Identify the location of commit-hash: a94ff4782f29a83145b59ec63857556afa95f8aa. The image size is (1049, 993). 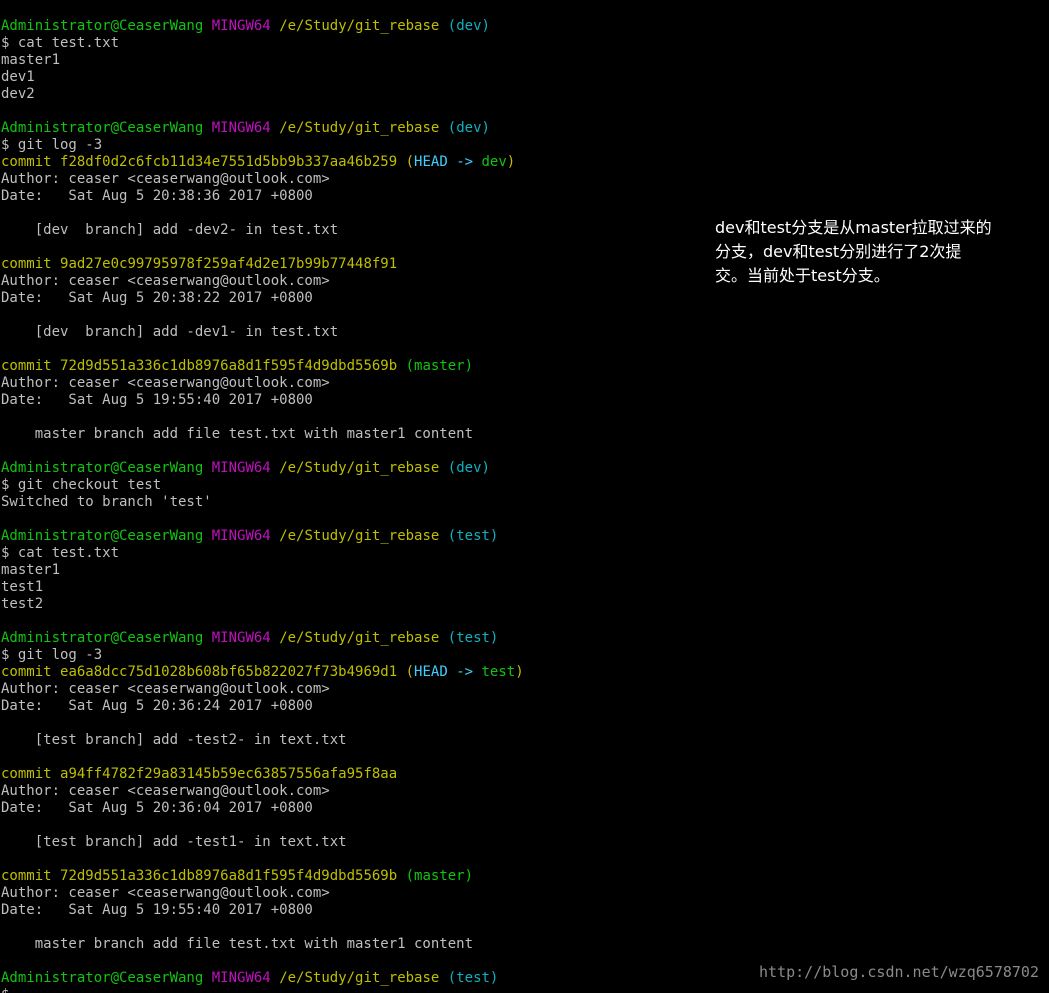
(229, 774).